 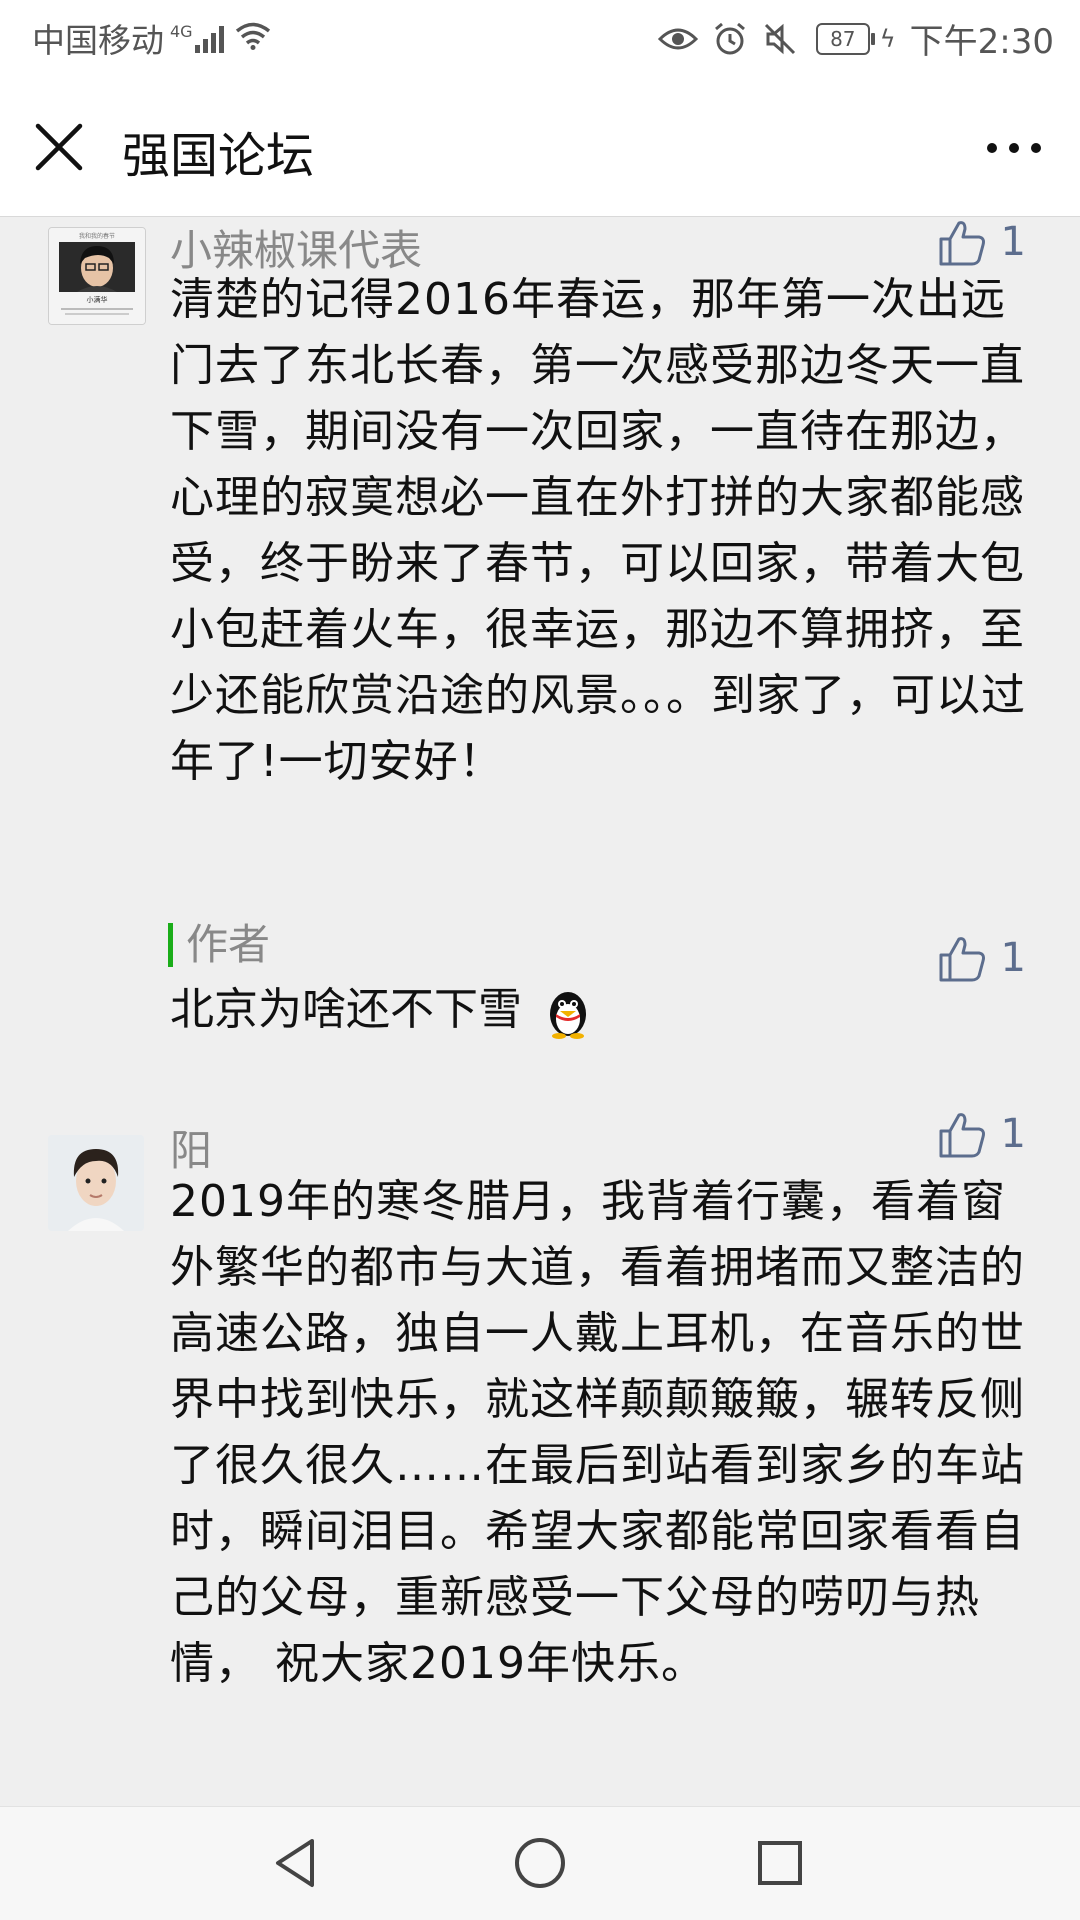 I want to click on signal-icon, so click(x=210, y=38).